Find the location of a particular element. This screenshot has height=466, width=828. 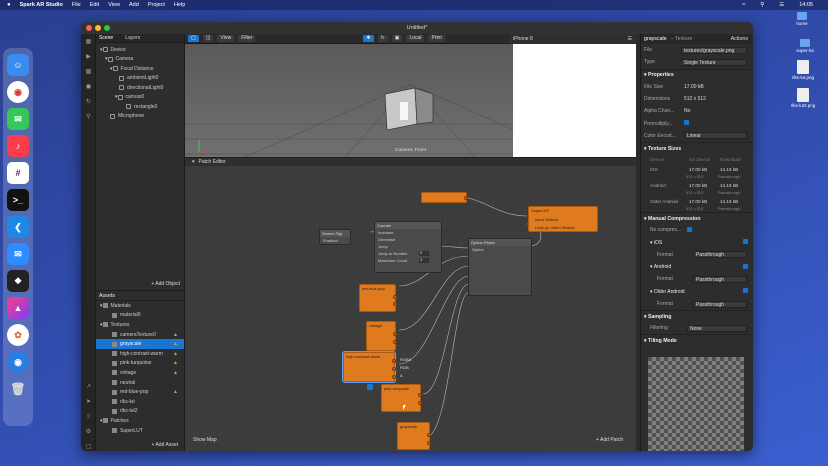

trash-icon: 🗑 is located at coordinates (18, 389).